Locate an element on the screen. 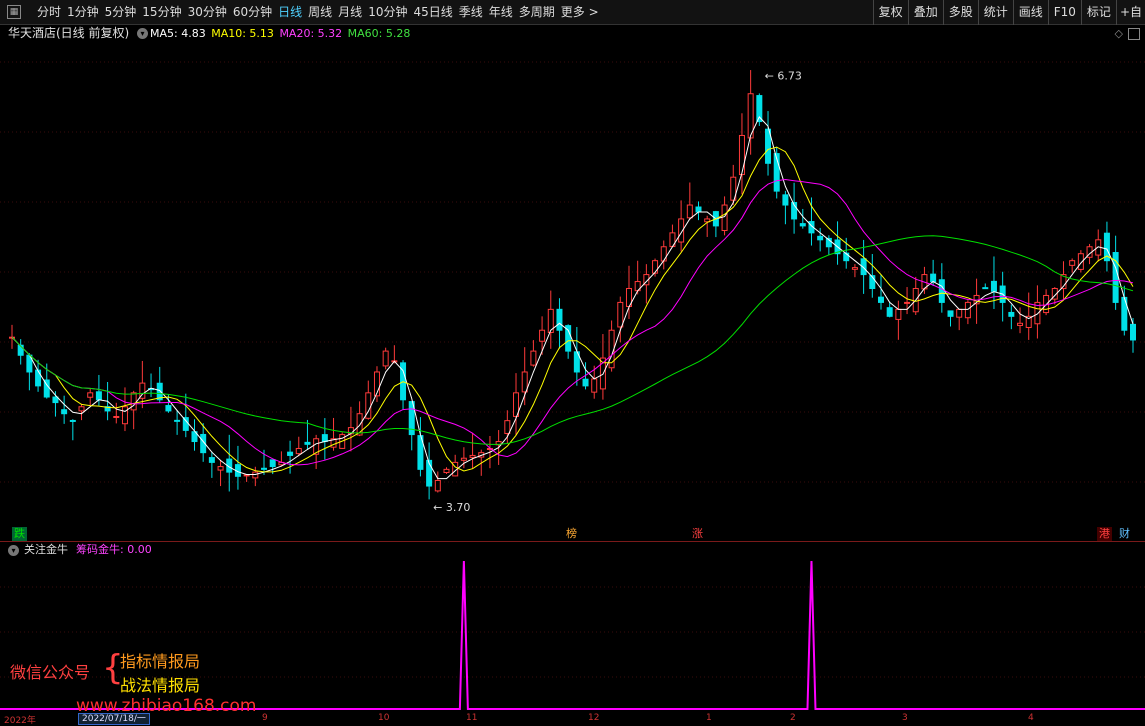 The image size is (1145, 726). tab-5: 60分钟 is located at coordinates (252, 12).